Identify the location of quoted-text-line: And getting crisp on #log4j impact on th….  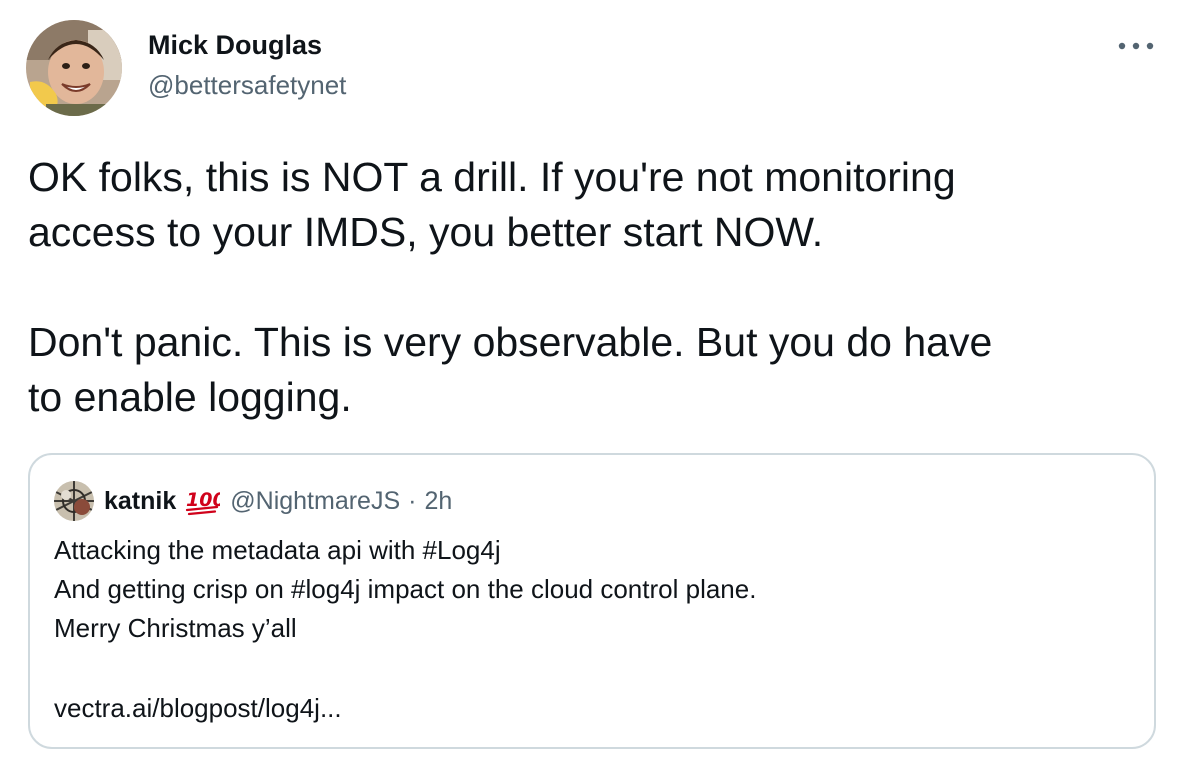
(405, 589).